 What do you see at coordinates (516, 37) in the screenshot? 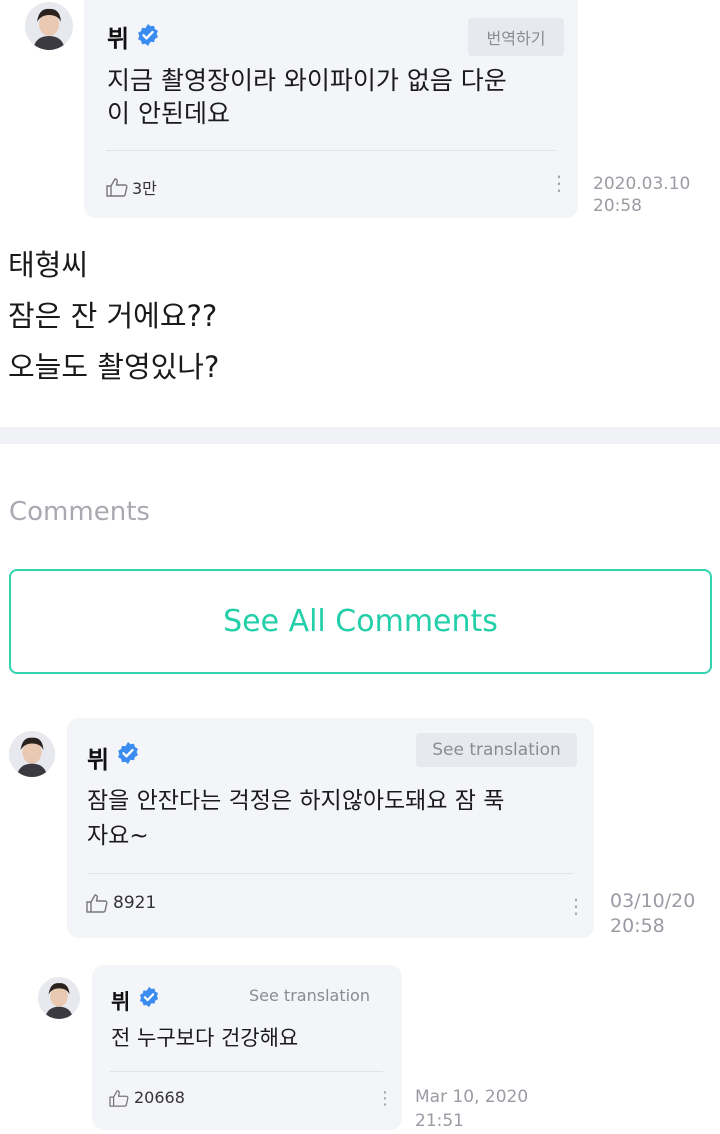
I see `translate-button: 번역하기` at bounding box center [516, 37].